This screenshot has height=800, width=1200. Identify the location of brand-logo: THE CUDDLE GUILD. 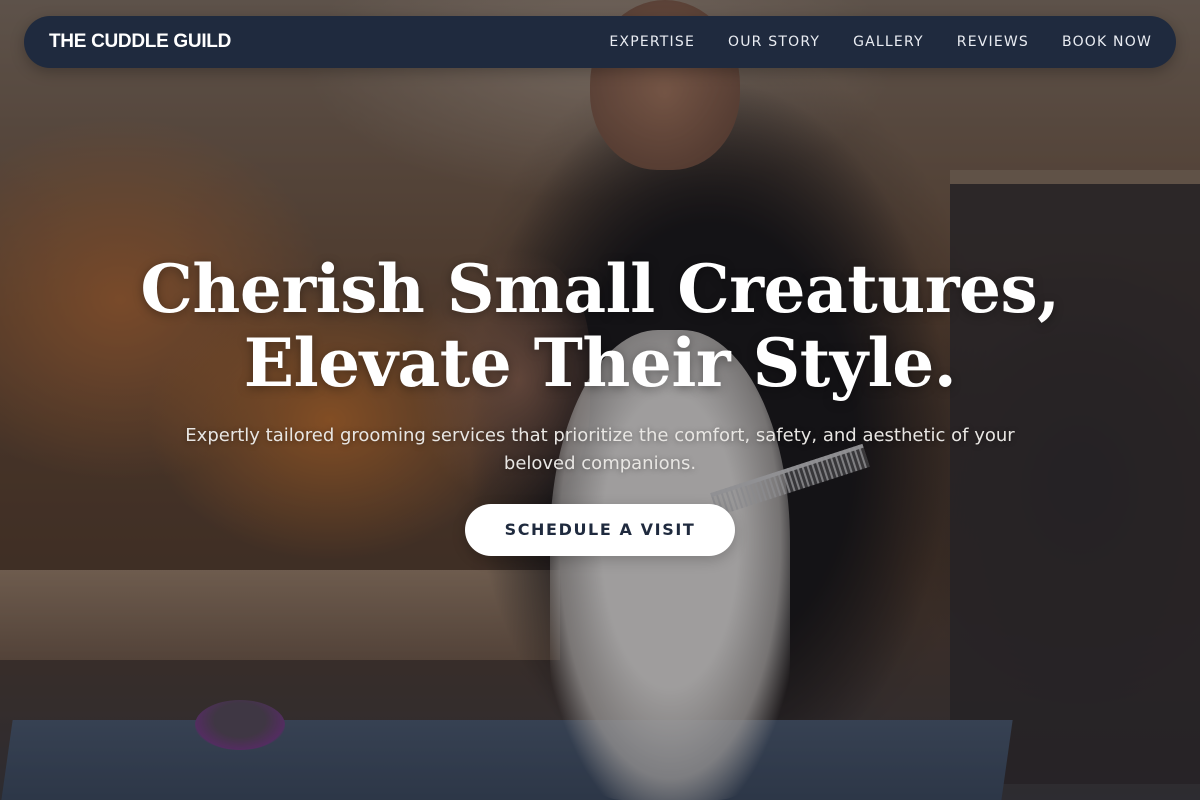
(140, 42).